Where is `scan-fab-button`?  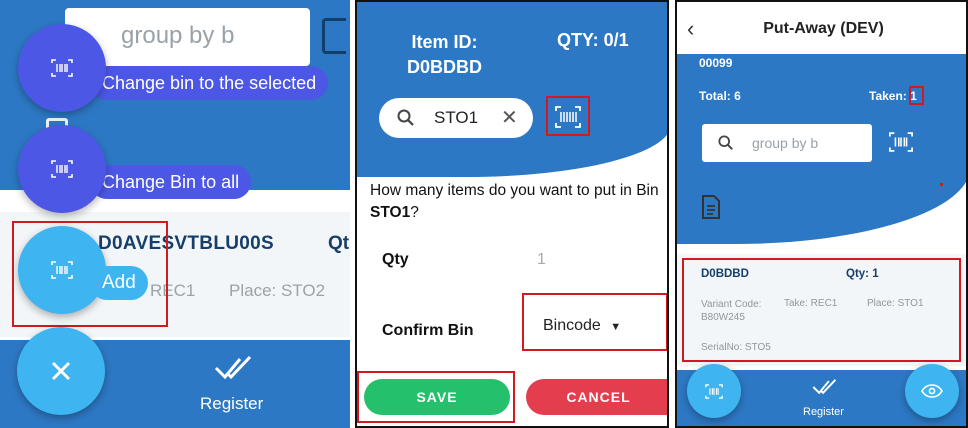
scan-fab-button is located at coordinates (714, 391).